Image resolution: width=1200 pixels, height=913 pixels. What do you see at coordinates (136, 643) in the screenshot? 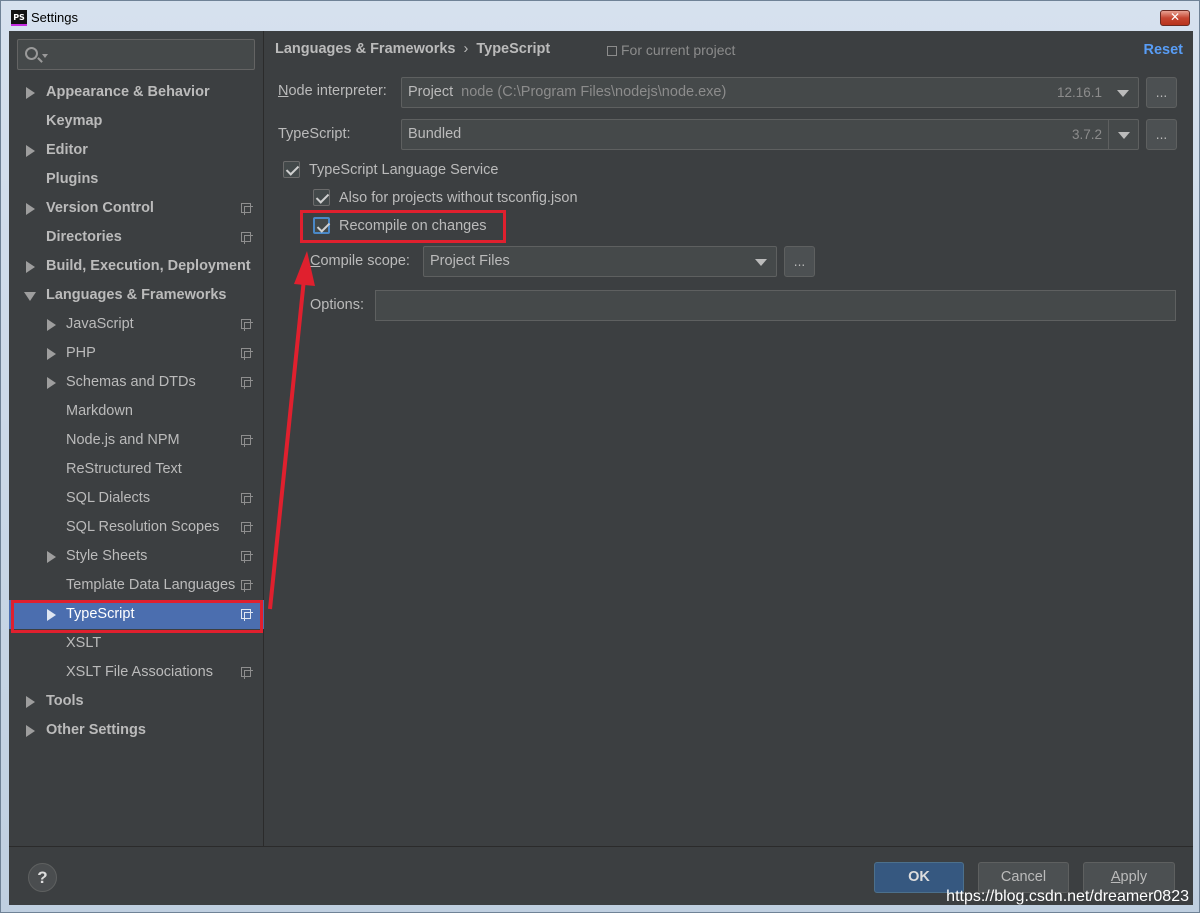
I see `sidebar-item-xslt: XSLT` at bounding box center [136, 643].